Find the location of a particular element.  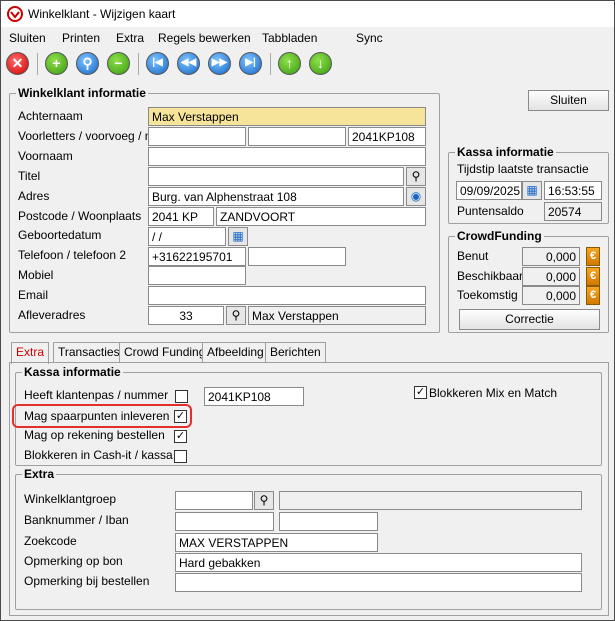

blokkeren-mix-label: Blokkeren Mix en Match is located at coordinates (493, 393).